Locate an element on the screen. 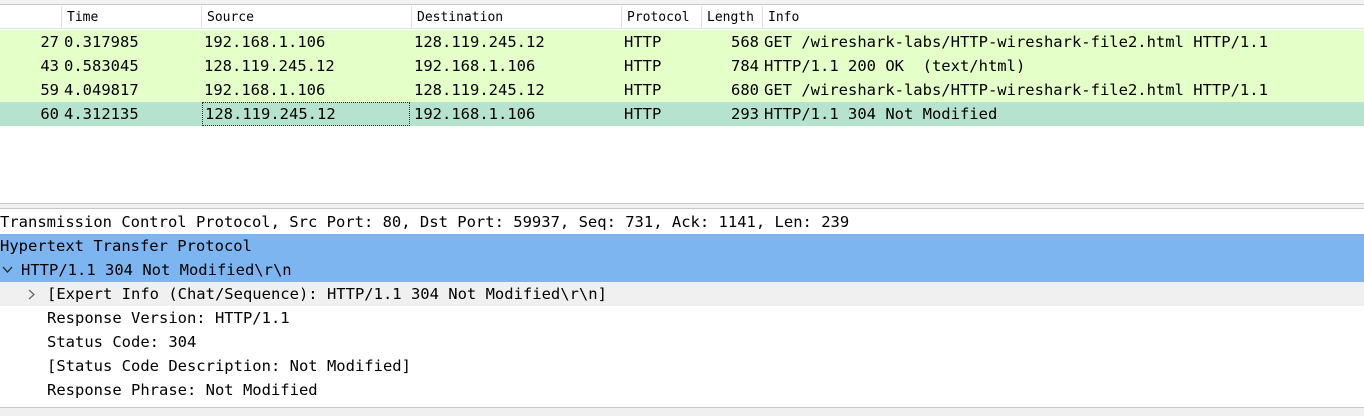 This screenshot has width=1364, height=416. column-header-destination: Destination is located at coordinates (516, 17).